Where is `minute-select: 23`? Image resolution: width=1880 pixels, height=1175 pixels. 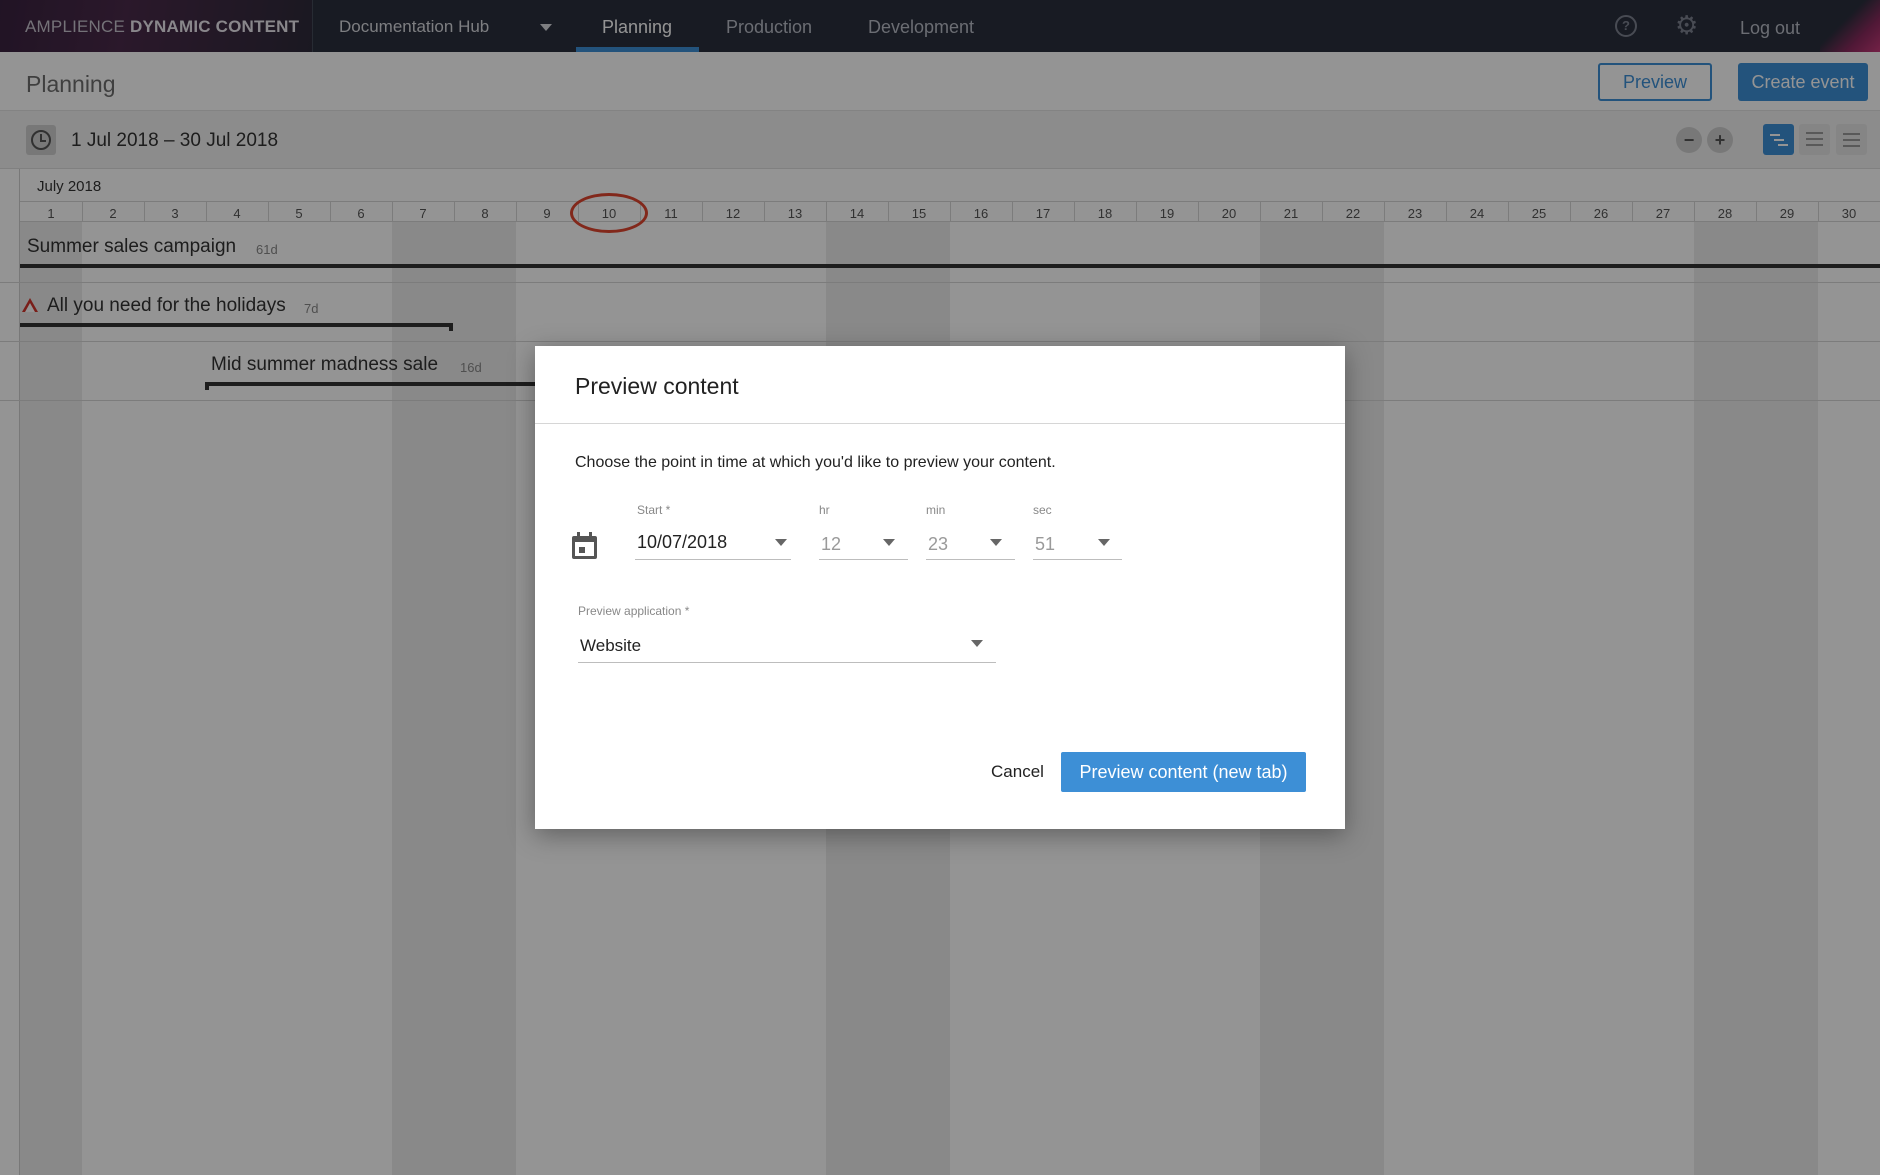 minute-select: 23 is located at coordinates (938, 544).